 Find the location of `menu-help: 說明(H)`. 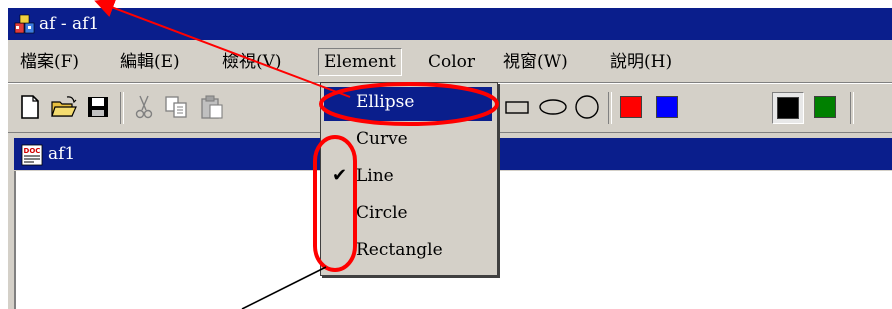

menu-help: 說明(H) is located at coordinates (641, 62).